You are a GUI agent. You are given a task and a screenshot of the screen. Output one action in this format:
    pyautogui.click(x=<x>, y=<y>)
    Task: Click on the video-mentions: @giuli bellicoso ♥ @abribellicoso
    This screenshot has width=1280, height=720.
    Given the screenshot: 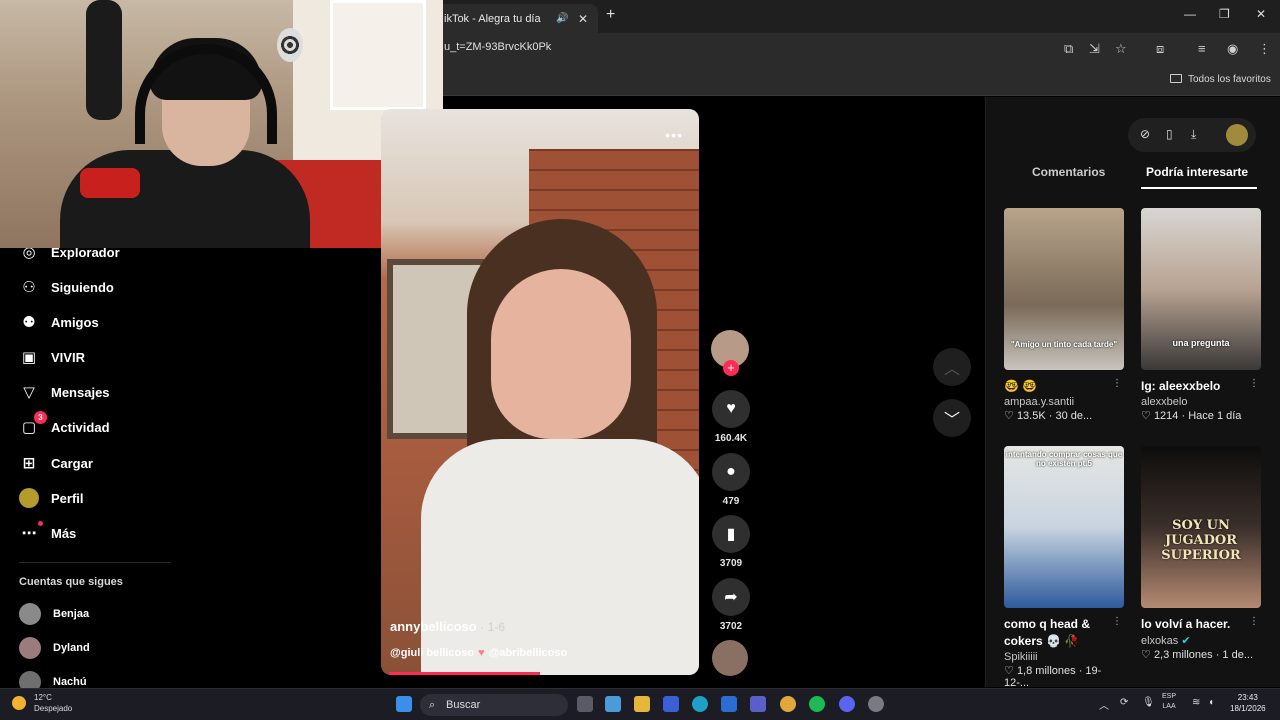 What is the action you would take?
    pyautogui.click(x=478, y=653)
    